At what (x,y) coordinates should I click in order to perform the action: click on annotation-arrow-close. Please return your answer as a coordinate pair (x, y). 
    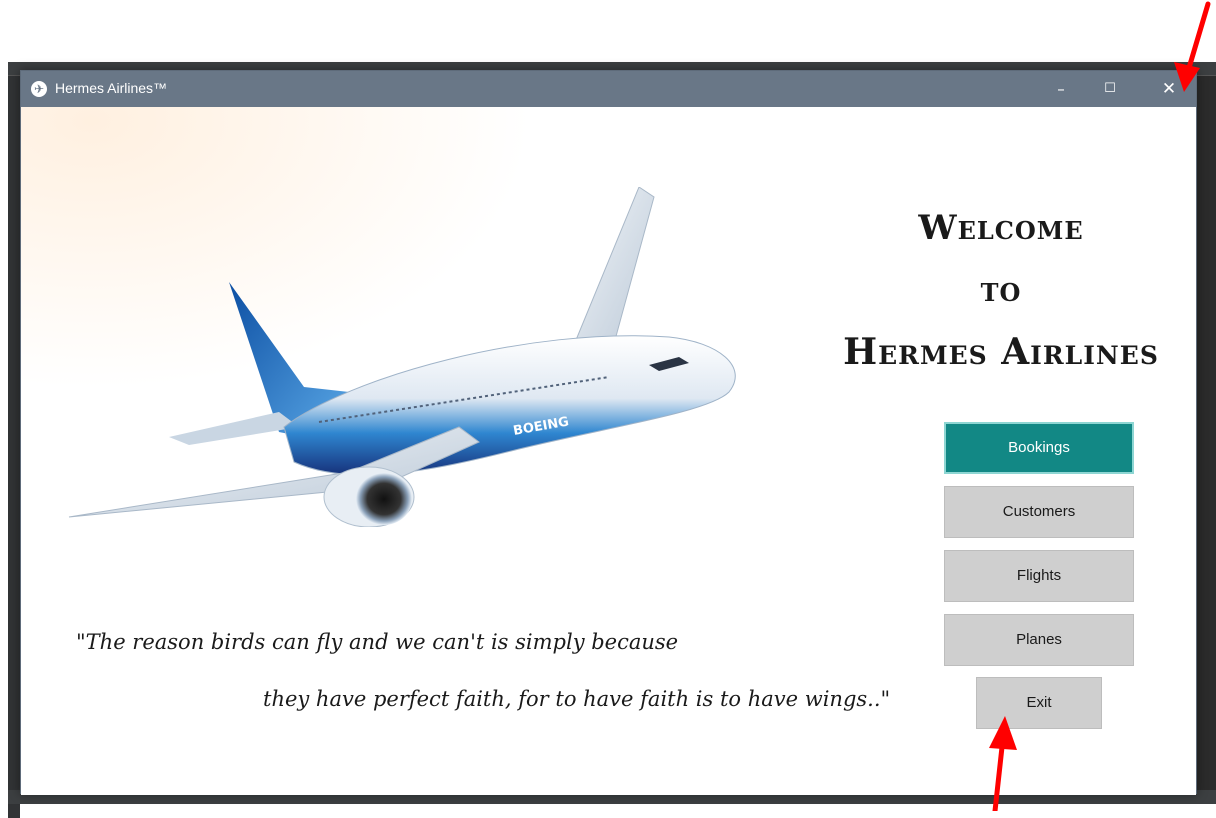
    Looking at the image, I should click on (1192, 46).